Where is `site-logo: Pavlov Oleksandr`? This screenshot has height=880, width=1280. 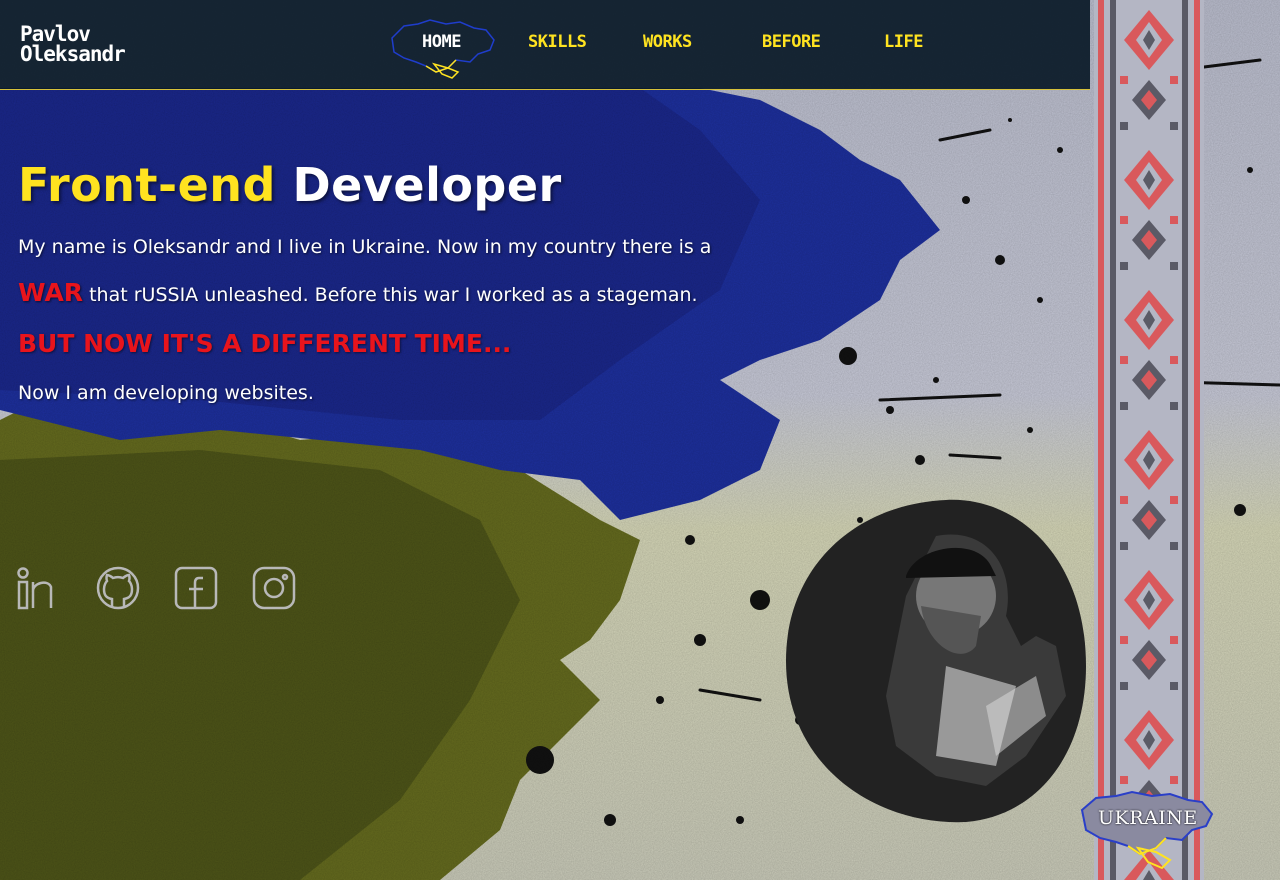 site-logo: Pavlov Oleksandr is located at coordinates (73, 44).